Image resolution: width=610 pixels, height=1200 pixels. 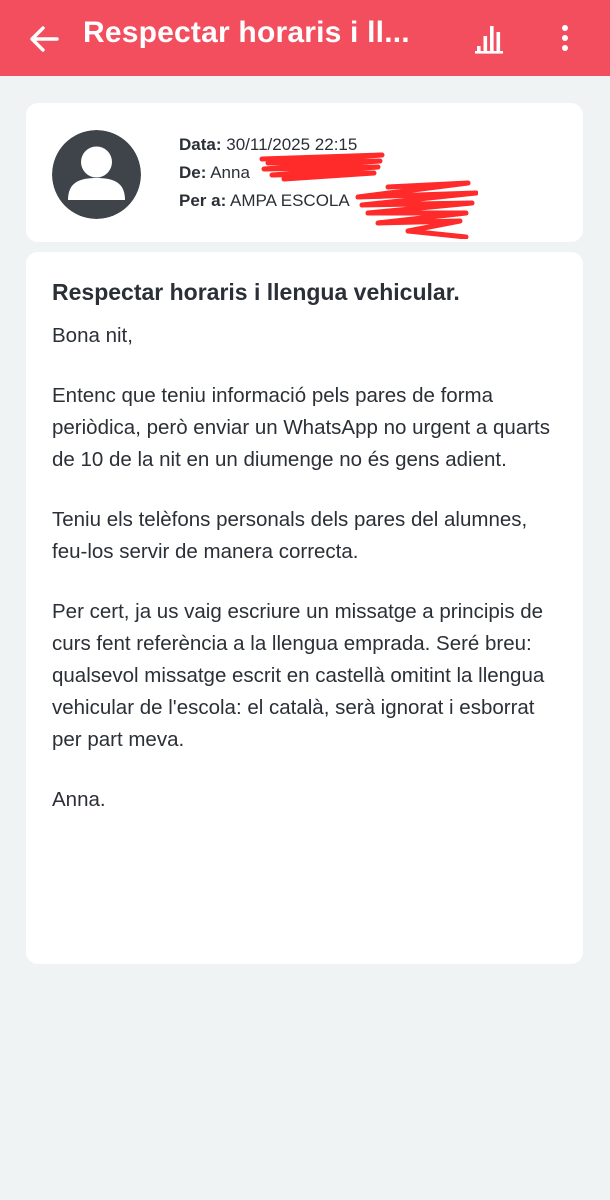 I want to click on date-label: Data:, so click(x=200, y=144).